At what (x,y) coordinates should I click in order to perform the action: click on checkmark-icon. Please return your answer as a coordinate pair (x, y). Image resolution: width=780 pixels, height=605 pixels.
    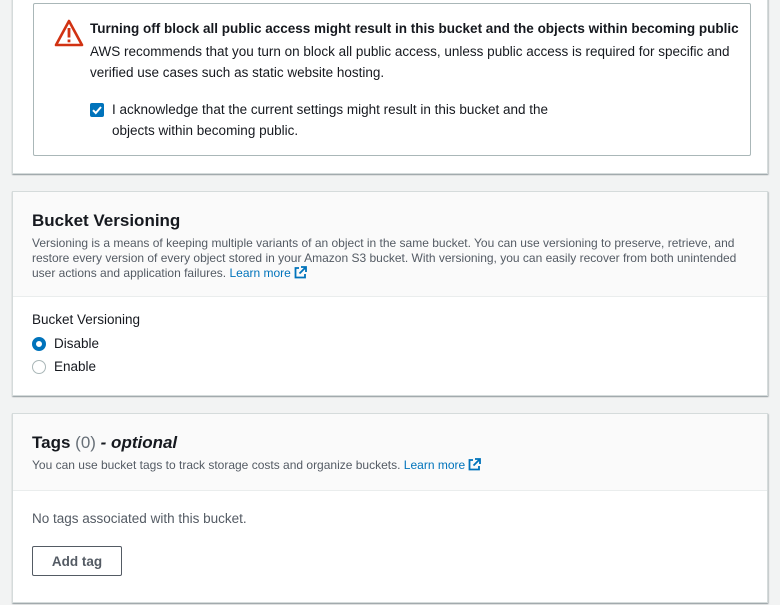
    Looking at the image, I should click on (97, 110).